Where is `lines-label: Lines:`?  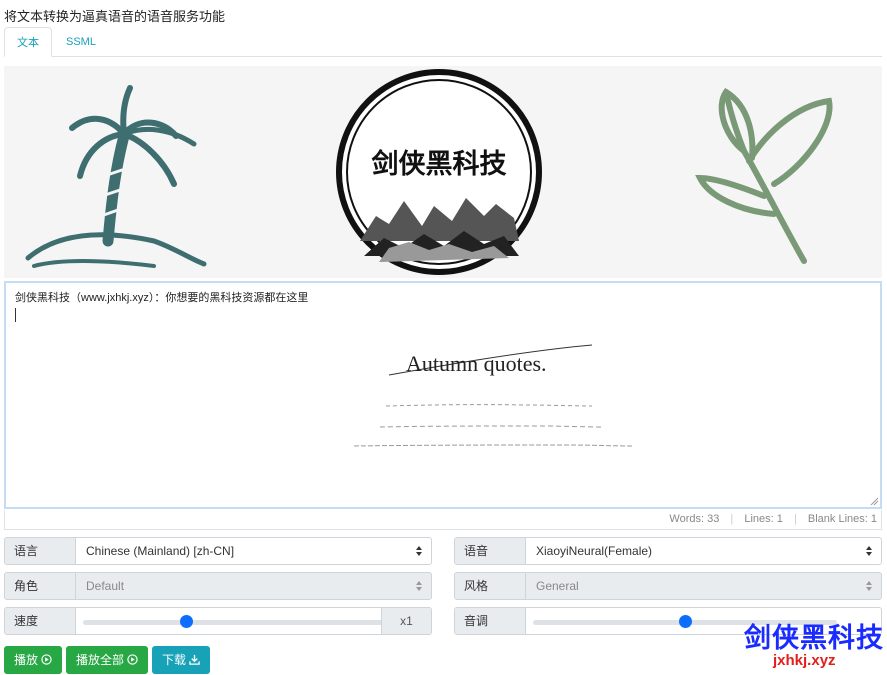 lines-label: Lines: is located at coordinates (759, 519).